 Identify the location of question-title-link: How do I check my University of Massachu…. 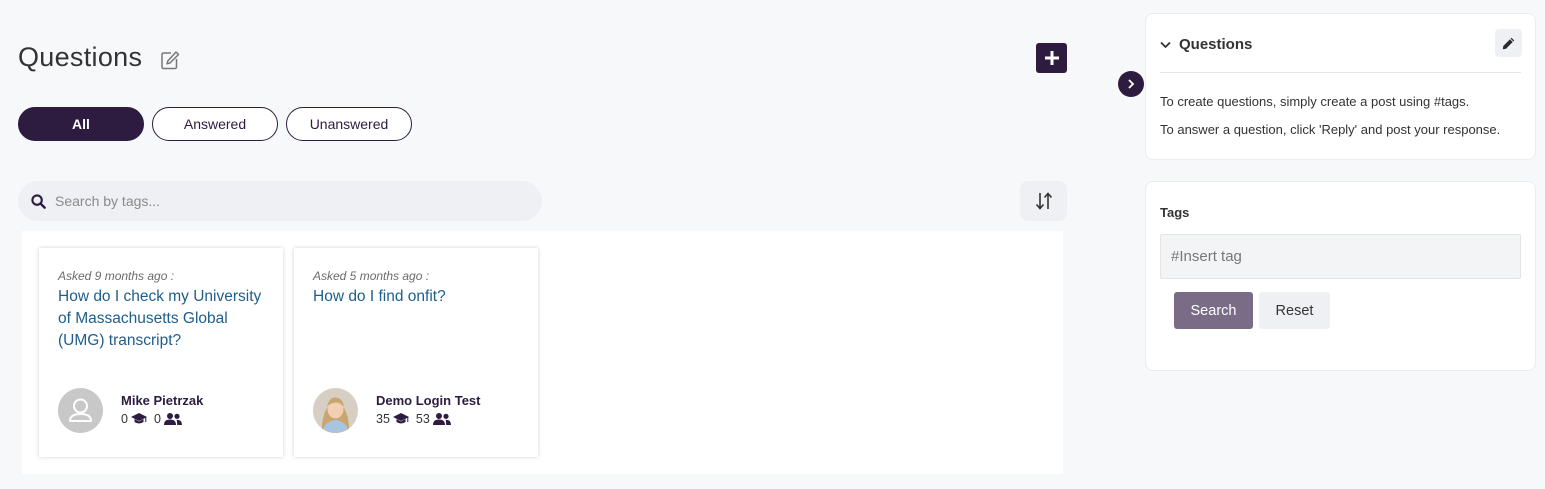
(164, 319).